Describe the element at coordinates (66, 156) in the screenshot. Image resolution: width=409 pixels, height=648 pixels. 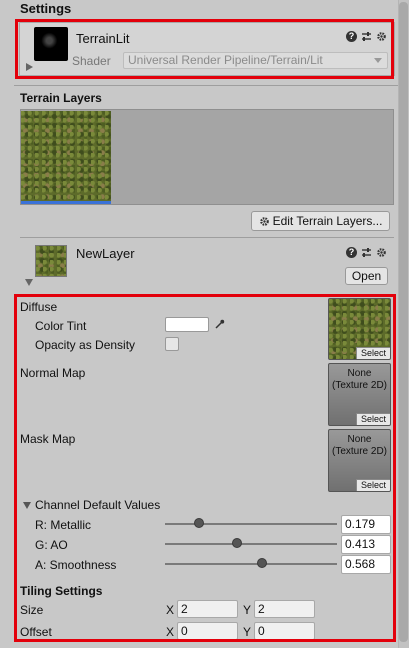
I see `terrain-layer-thumbnail` at that location.